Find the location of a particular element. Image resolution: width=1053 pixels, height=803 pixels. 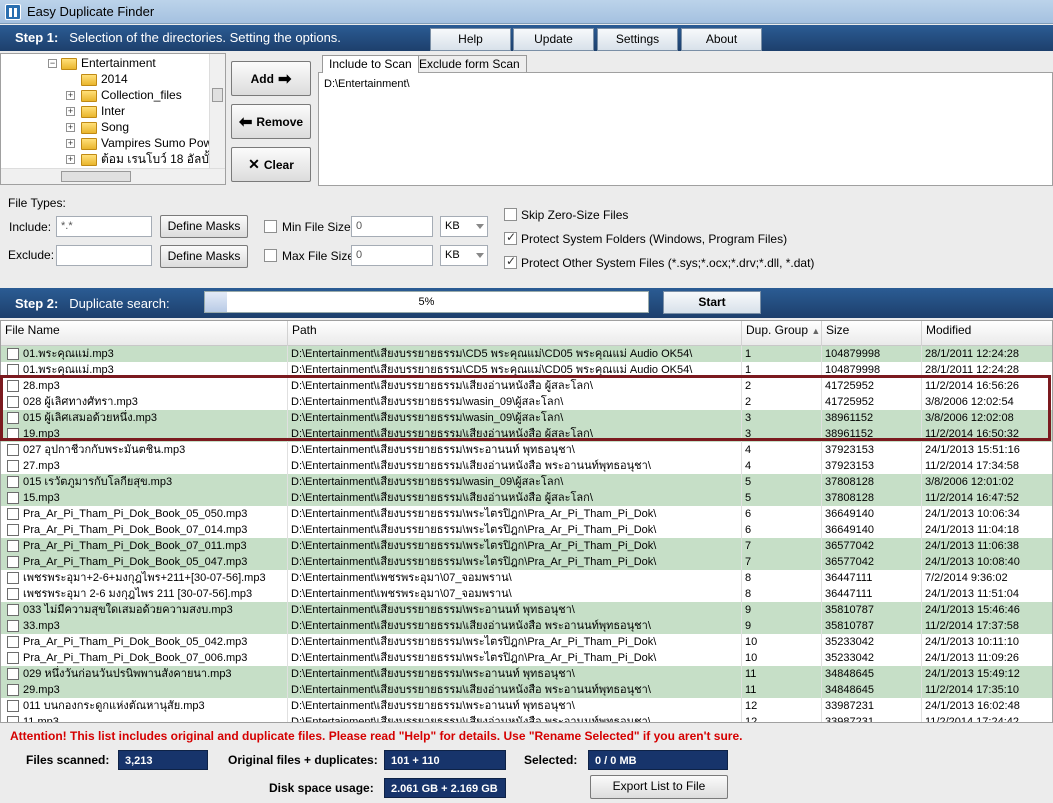

tab-include: Include to Scan is located at coordinates (370, 64).